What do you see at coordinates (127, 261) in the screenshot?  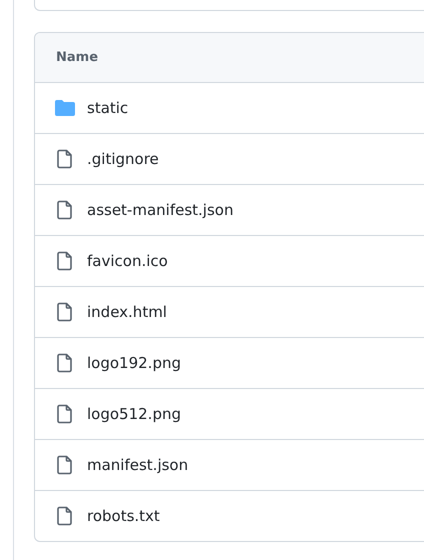 I see `file-link: favicon.ico` at bounding box center [127, 261].